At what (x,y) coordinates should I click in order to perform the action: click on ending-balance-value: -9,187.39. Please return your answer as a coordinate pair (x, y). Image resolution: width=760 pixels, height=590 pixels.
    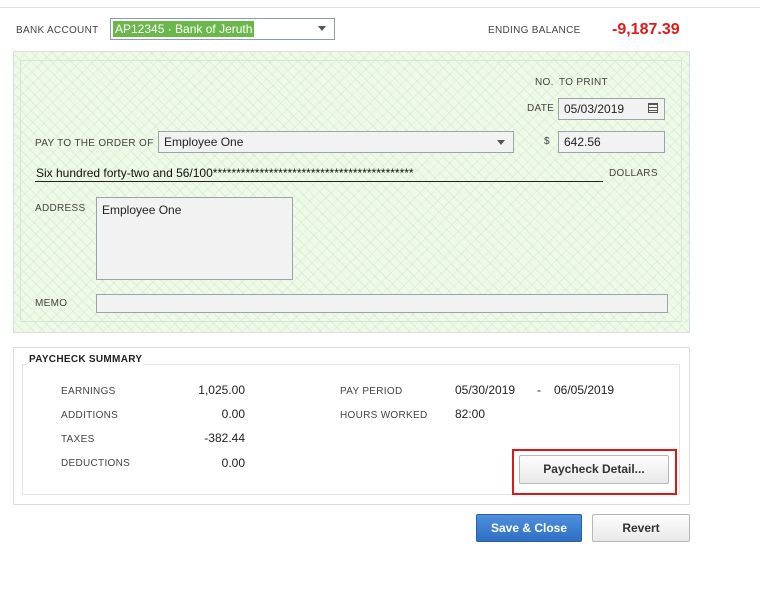
    Looking at the image, I should click on (646, 29).